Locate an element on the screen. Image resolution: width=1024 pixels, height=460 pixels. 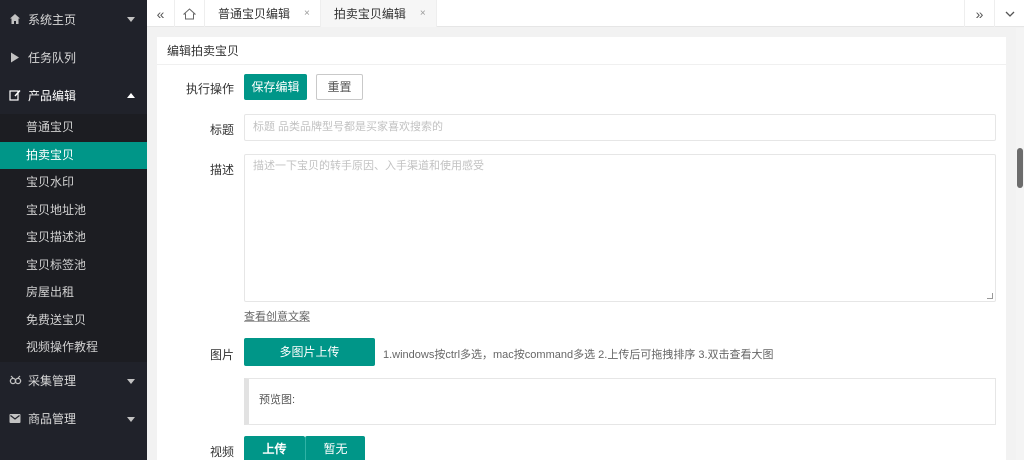
title-input: 标题 品类品牌型号都是买家喜欢搜索的 is located at coordinates (620, 127).